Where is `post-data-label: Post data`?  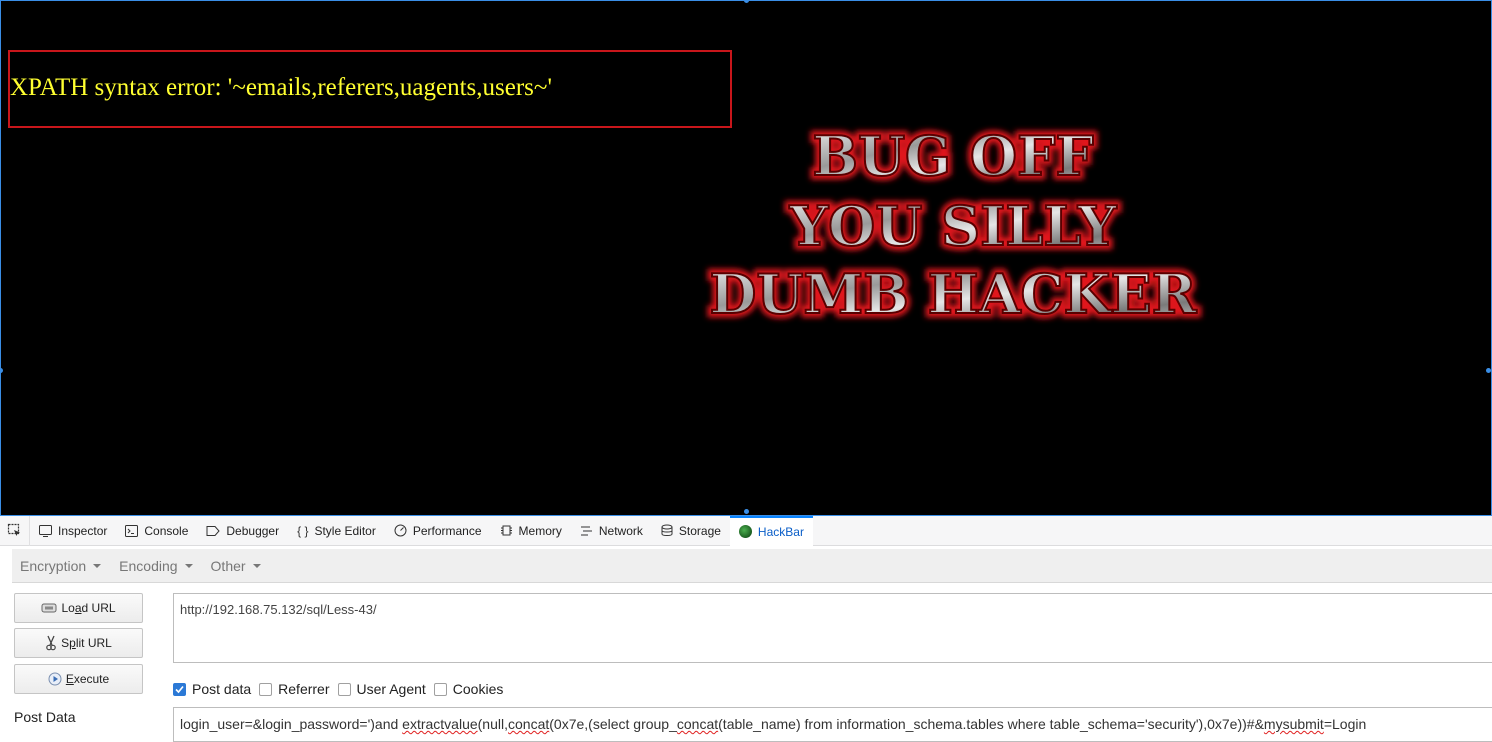 post-data-label: Post data is located at coordinates (222, 689).